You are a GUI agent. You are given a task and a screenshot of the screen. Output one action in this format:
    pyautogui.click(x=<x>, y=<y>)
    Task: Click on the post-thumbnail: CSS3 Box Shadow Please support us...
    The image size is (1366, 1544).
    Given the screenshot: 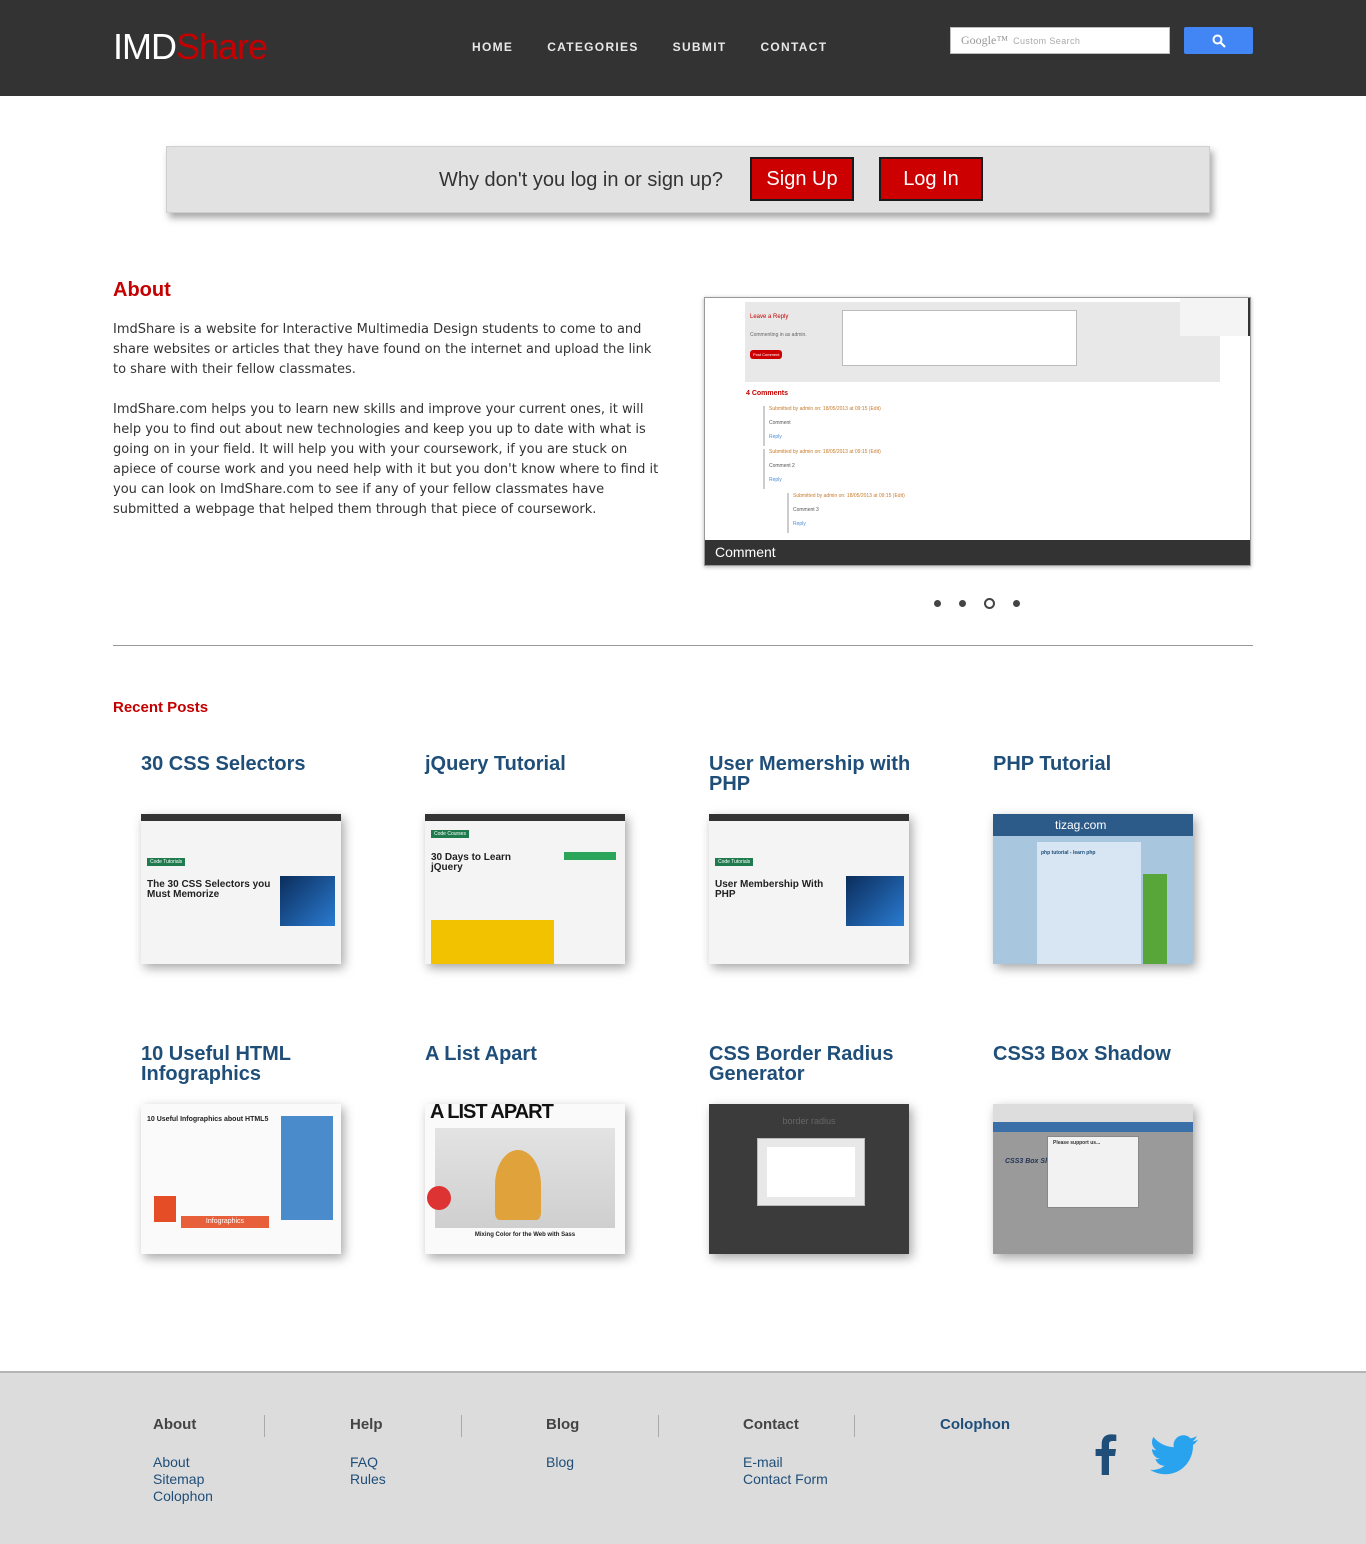 What is the action you would take?
    pyautogui.click(x=1093, y=1179)
    